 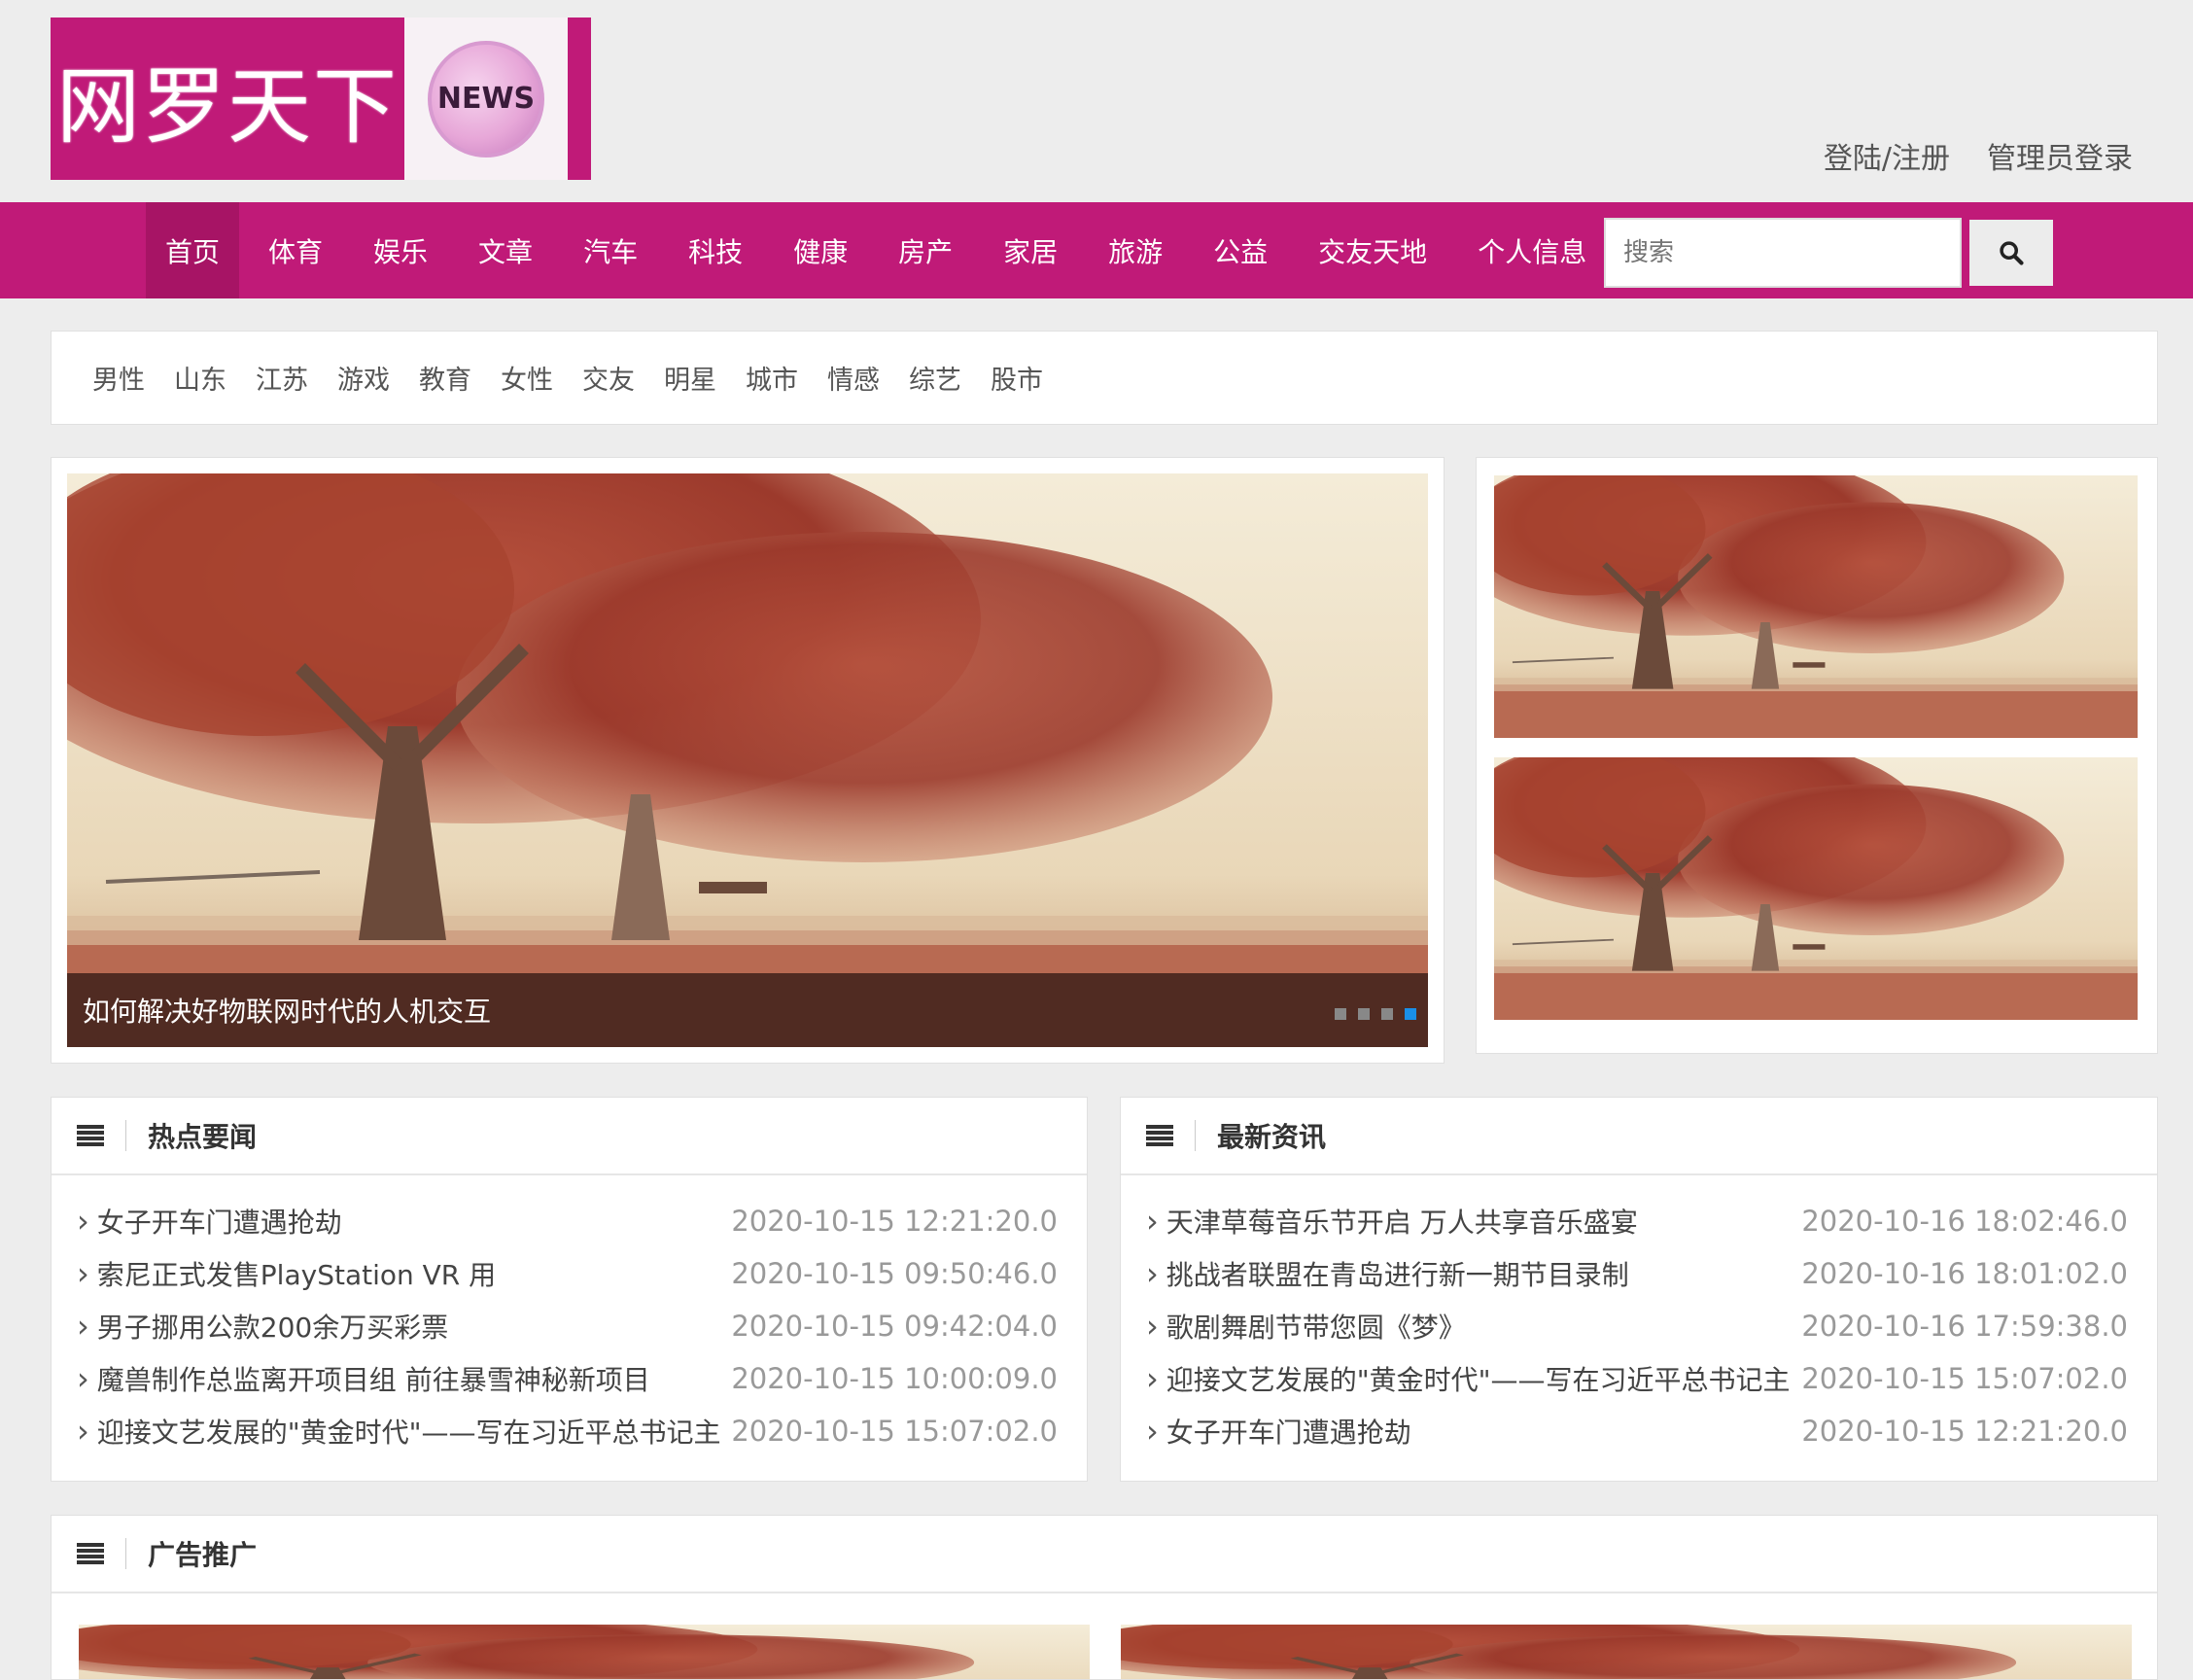 What do you see at coordinates (894, 1378) in the screenshot?
I see `news-date: 2020-10-15 10:00:09.0` at bounding box center [894, 1378].